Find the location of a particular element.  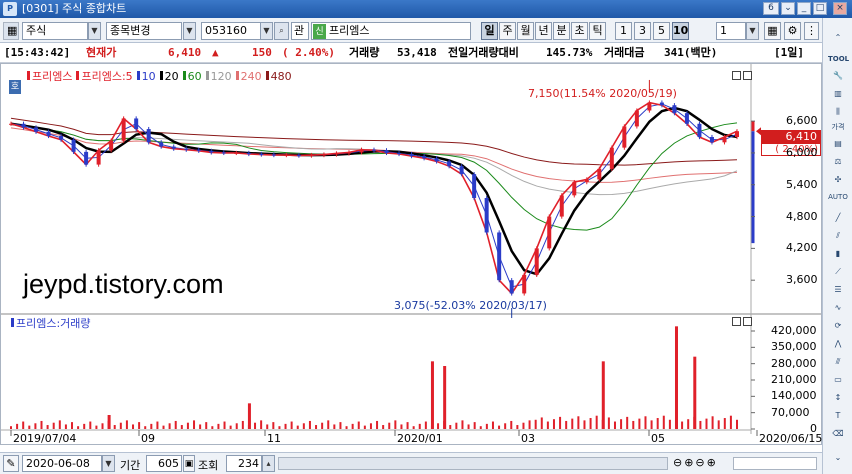

view-spinner-icon: ▴ is located at coordinates (268, 463).